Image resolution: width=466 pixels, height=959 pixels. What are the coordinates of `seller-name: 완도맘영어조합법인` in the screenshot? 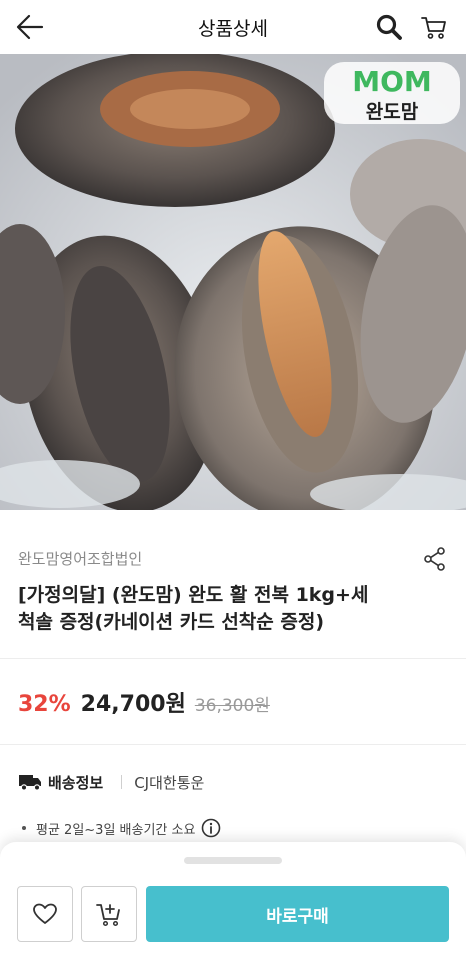 It's located at (80, 558).